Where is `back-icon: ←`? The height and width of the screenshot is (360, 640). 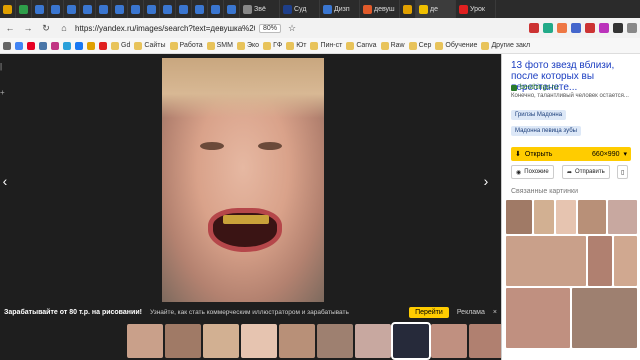 back-icon: ← is located at coordinates (10, 28).